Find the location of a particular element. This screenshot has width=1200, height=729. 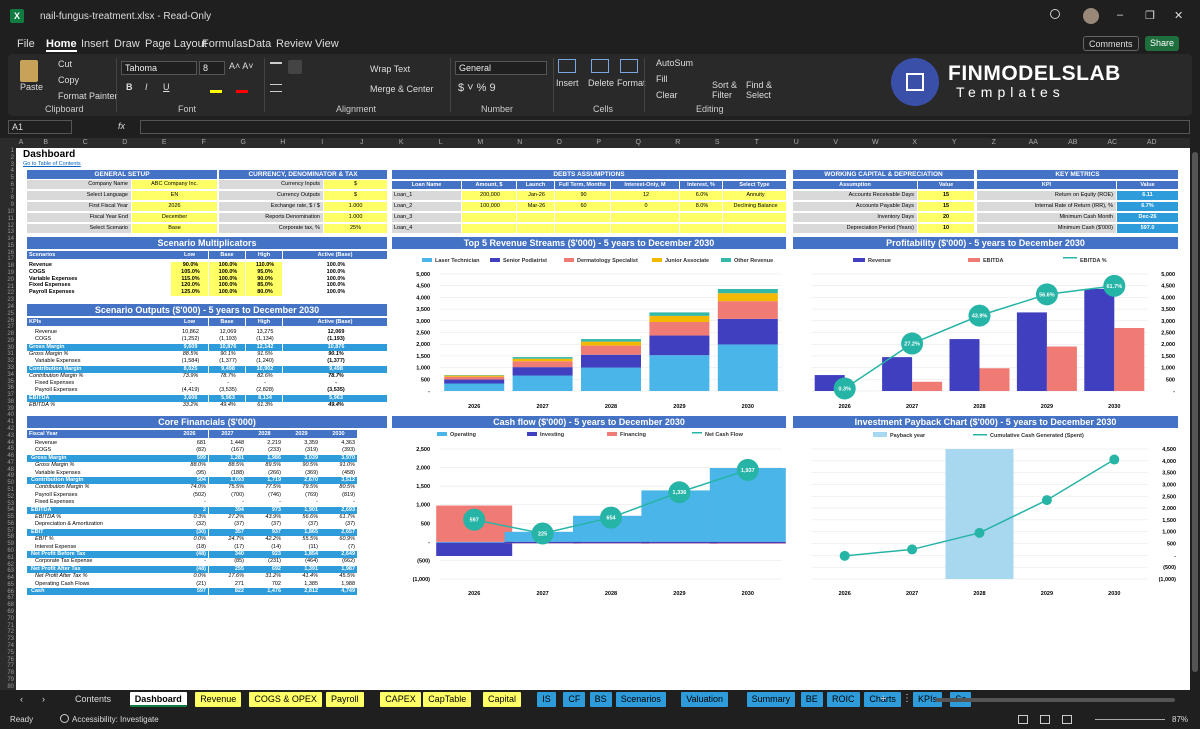

wrap-text-button: Wrap Text is located at coordinates (390, 69).